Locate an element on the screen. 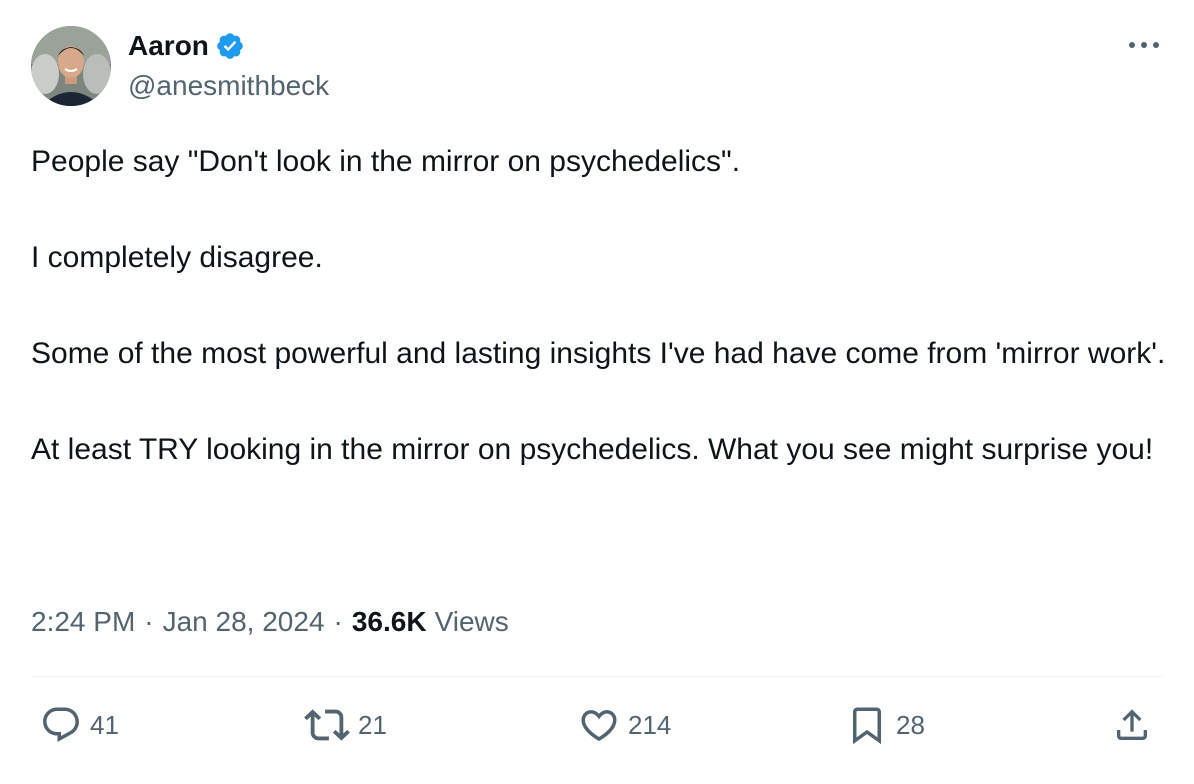  views-count: 36.6K is located at coordinates (389, 621).